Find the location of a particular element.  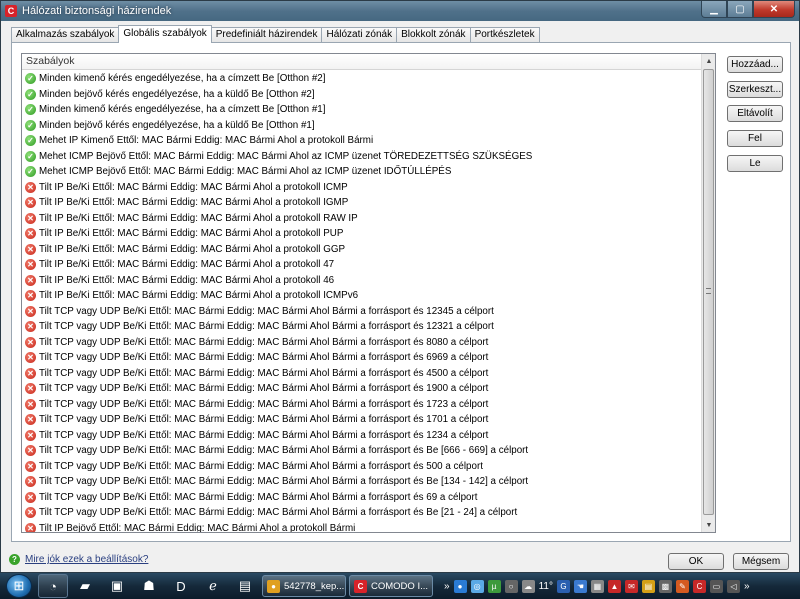

tray-circle-icon: ○ is located at coordinates (511, 586).